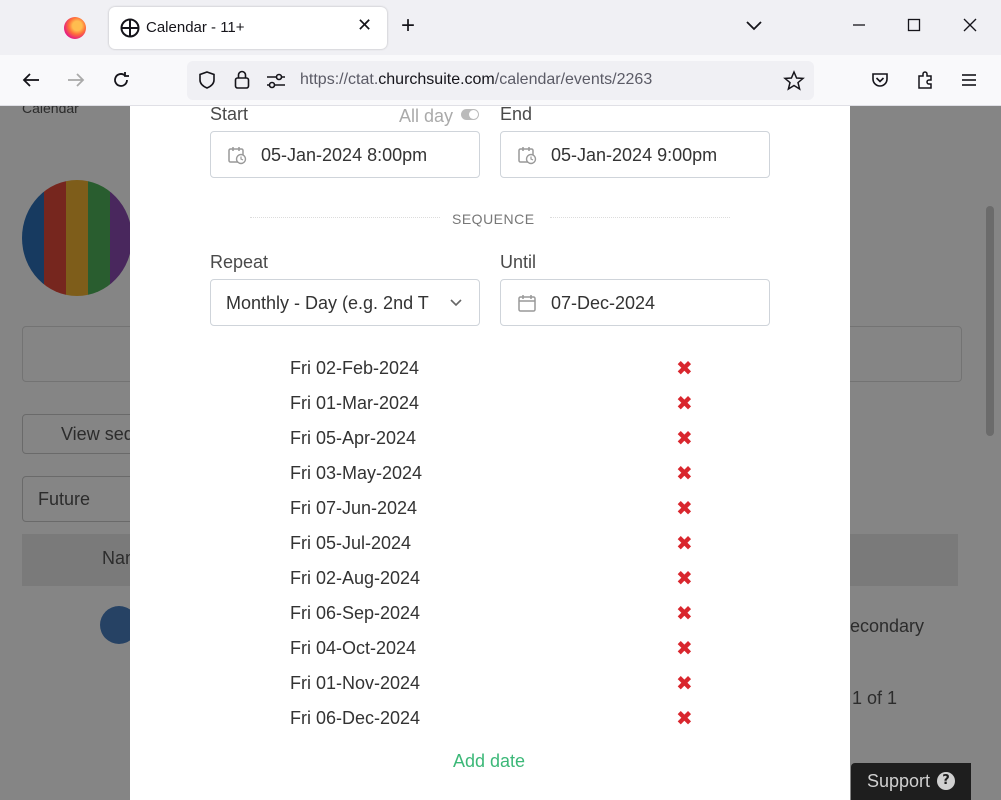 The image size is (1001, 800). Describe the element at coordinates (925, 80) in the screenshot. I see `extensions-icon` at that location.